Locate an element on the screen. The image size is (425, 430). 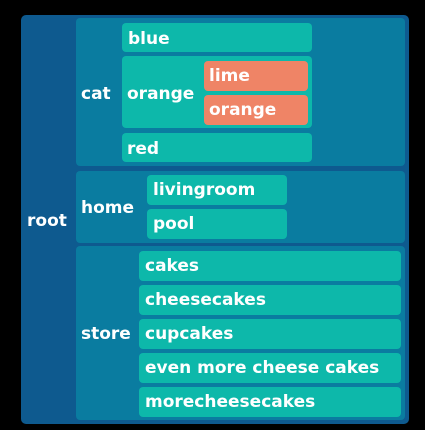
node-store-label: store is located at coordinates (106, 334).